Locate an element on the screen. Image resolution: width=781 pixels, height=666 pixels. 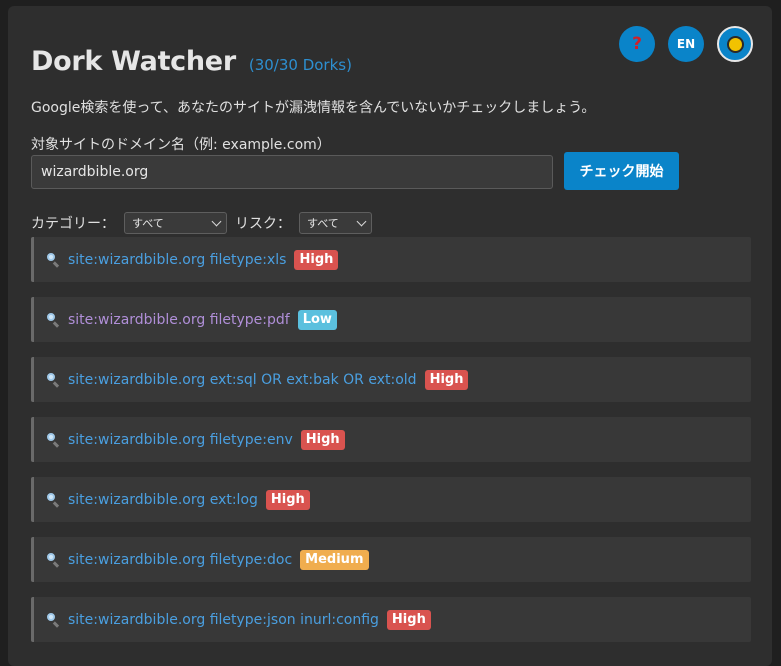
category-select-value: すべて is located at coordinates (148, 223).